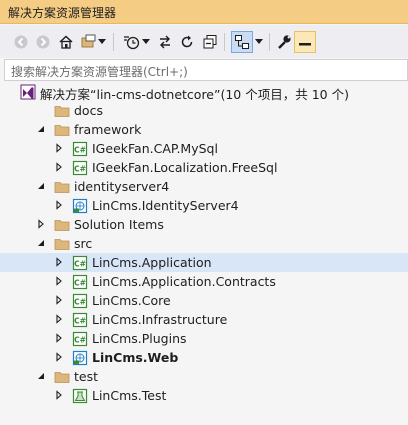  What do you see at coordinates (108, 129) in the screenshot?
I see `tree-item-label: framework` at bounding box center [108, 129].